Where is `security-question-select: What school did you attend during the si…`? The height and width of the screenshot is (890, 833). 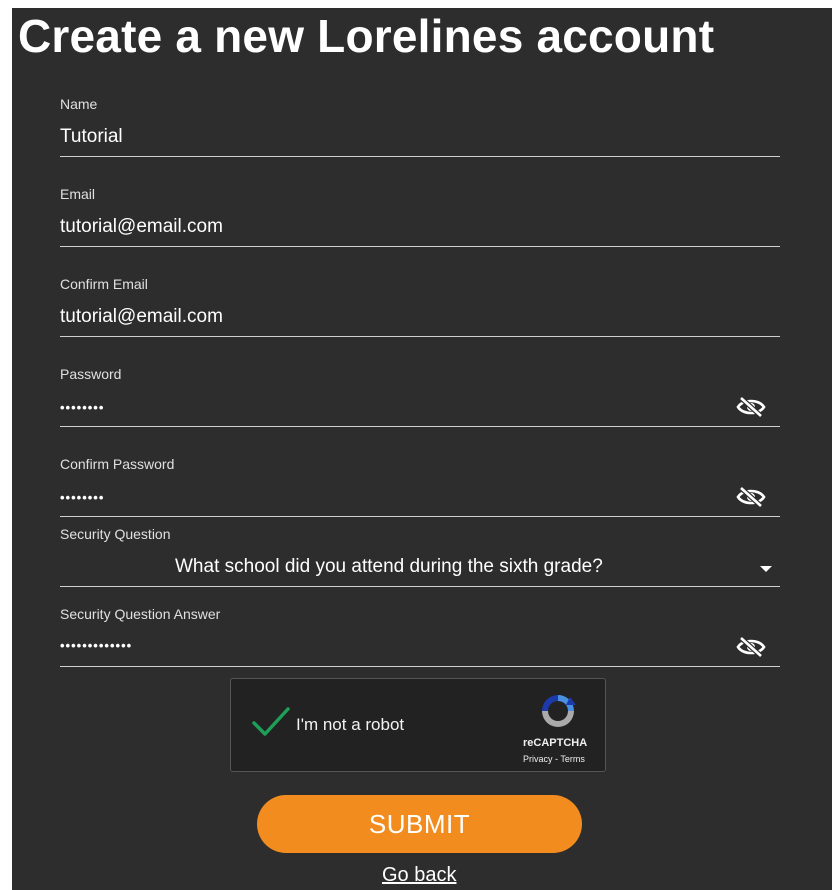 security-question-select: What school did you attend during the si… is located at coordinates (389, 567).